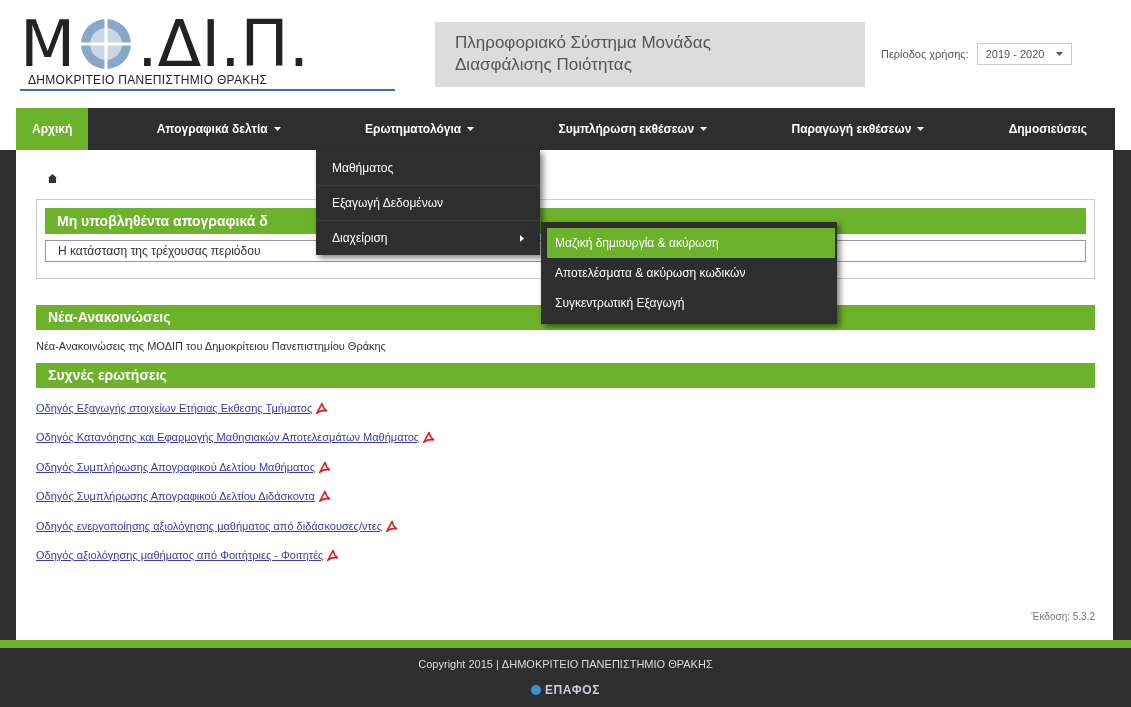 This screenshot has height=707, width=1131. Describe the element at coordinates (536, 689) in the screenshot. I see `brand-logo-icon` at that location.